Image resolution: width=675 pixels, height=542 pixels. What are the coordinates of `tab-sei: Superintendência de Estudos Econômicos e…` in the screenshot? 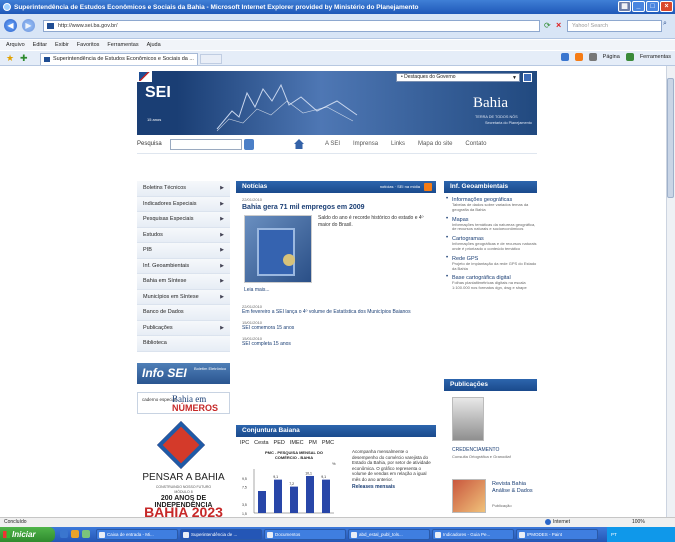 It's located at (119, 59).